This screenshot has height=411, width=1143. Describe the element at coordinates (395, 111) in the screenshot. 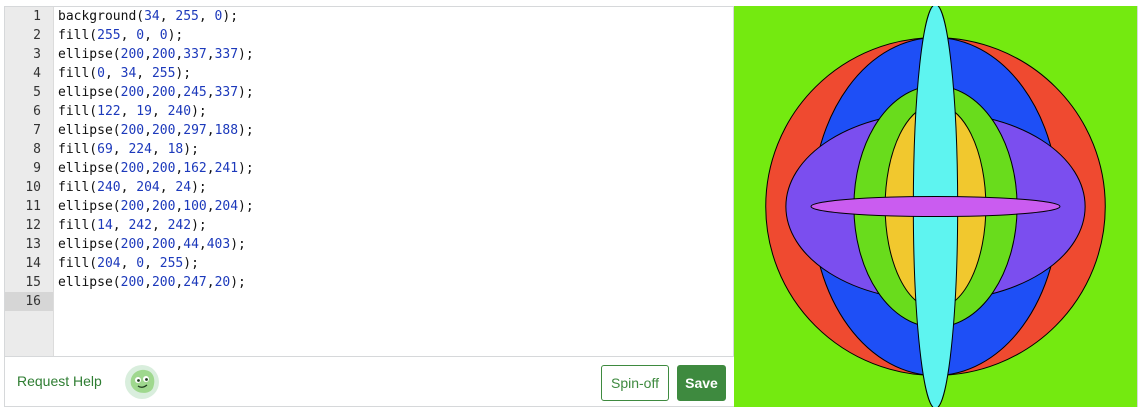

I see `code-line: fill(122, 19, 240);` at that location.